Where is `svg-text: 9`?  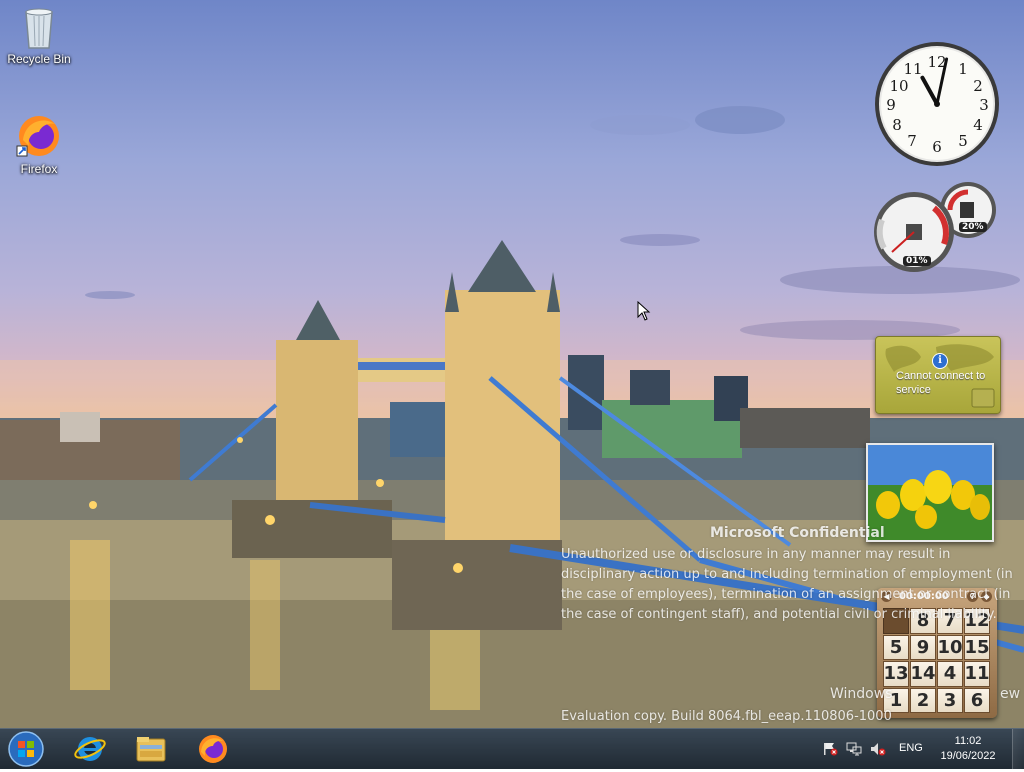 svg-text: 9 is located at coordinates (891, 105).